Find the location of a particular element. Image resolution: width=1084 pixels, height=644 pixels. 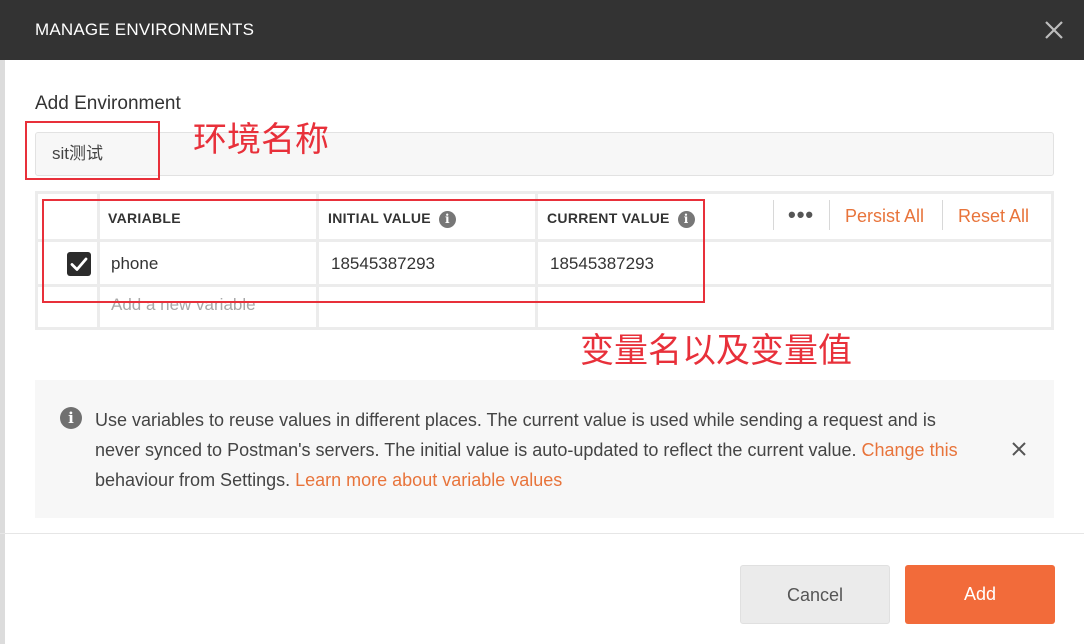

info-icon: i is located at coordinates (71, 418).